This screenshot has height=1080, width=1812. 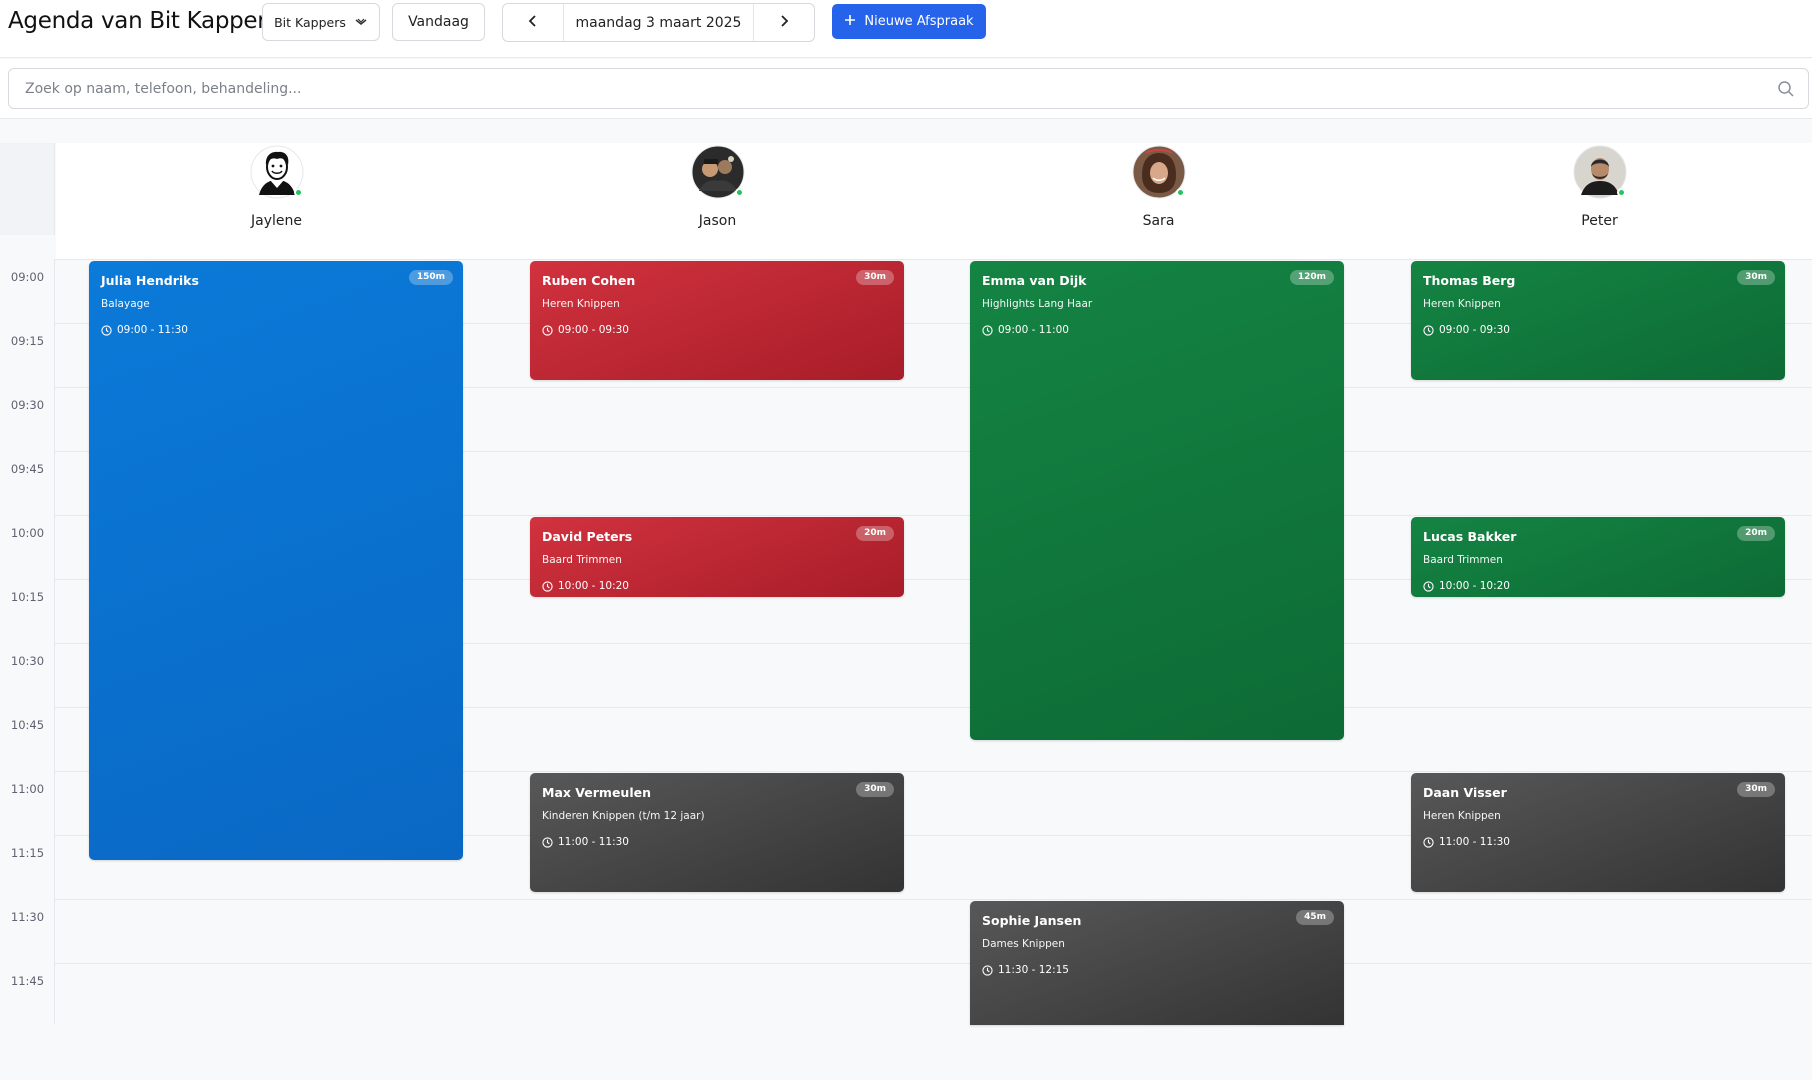 I want to click on salon-select: Bit Kappers, so click(x=321, y=22).